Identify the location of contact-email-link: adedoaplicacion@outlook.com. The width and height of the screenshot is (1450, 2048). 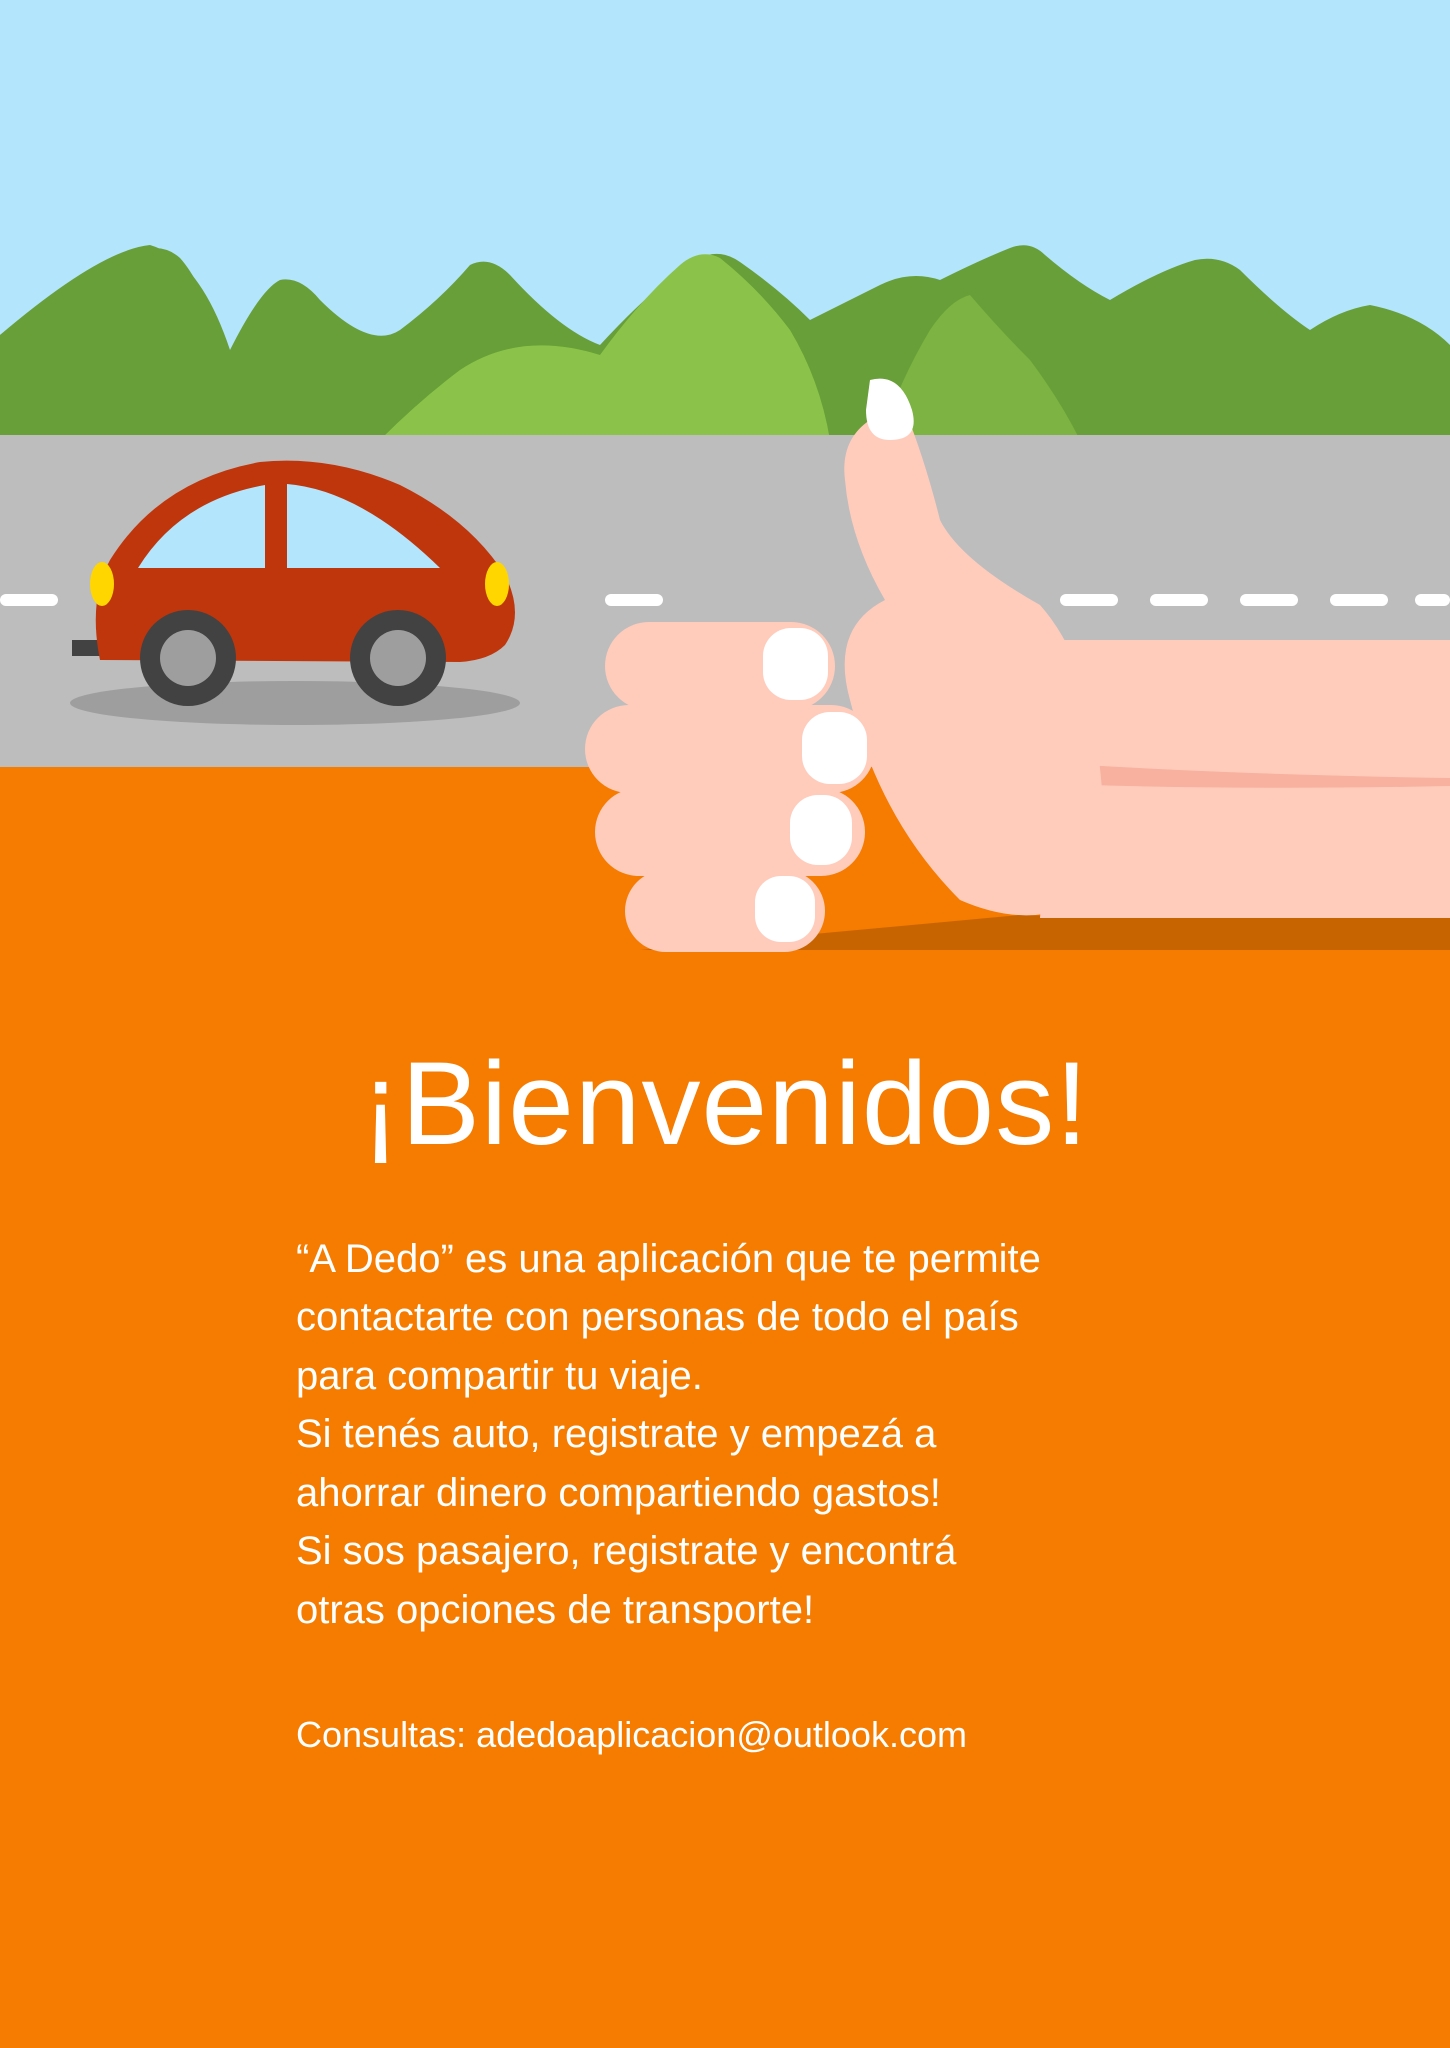
(721, 1734).